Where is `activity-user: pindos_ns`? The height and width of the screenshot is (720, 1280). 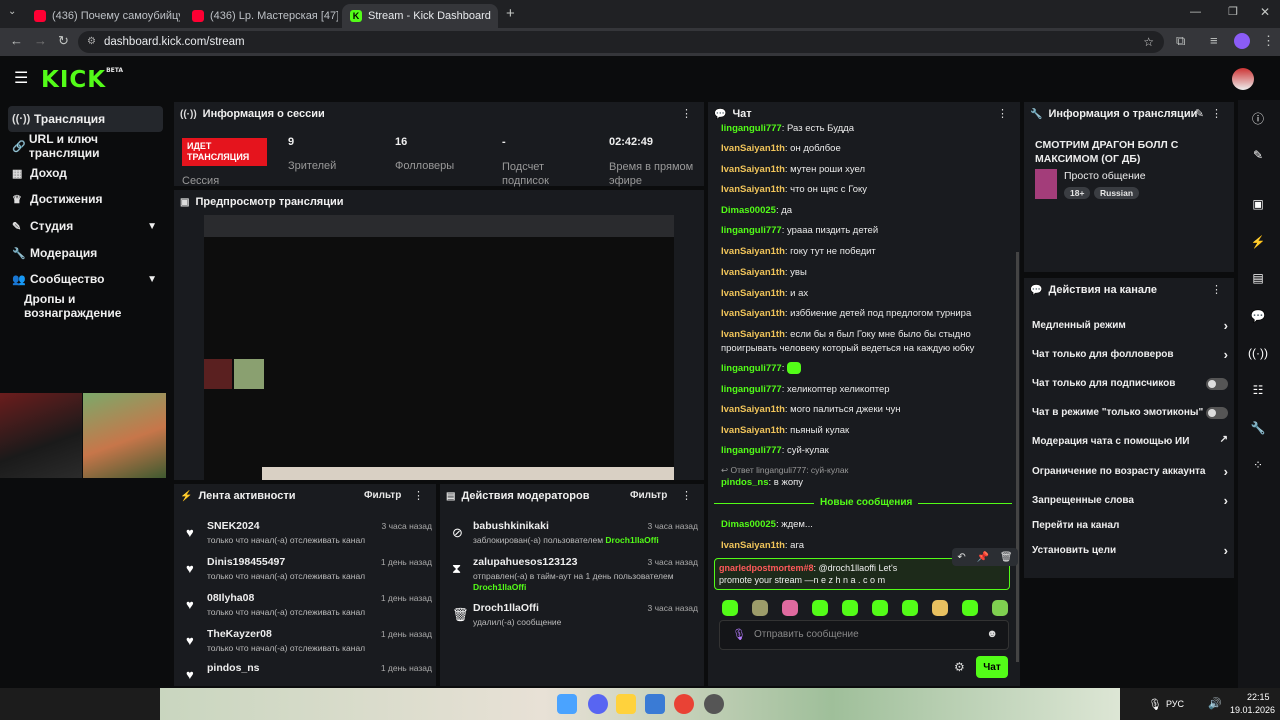 activity-user: pindos_ns is located at coordinates (233, 668).